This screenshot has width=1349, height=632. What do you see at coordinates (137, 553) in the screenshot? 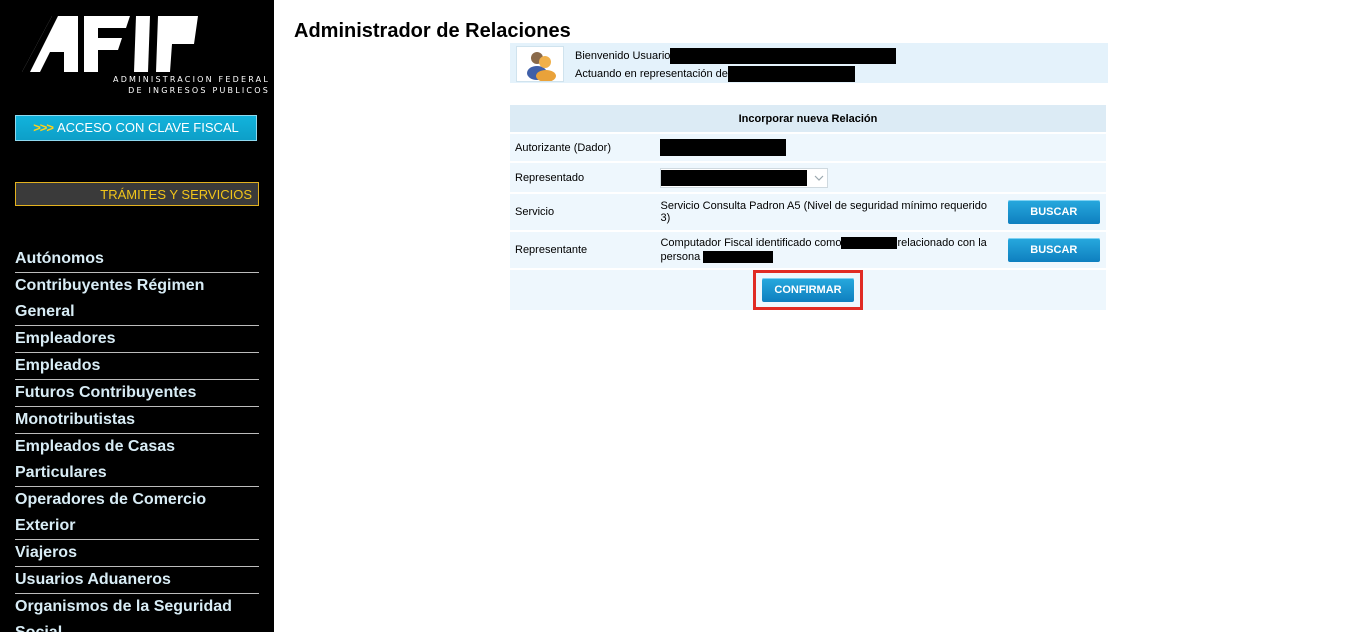
I see `nav-item-viajeros: Viajeros` at bounding box center [137, 553].